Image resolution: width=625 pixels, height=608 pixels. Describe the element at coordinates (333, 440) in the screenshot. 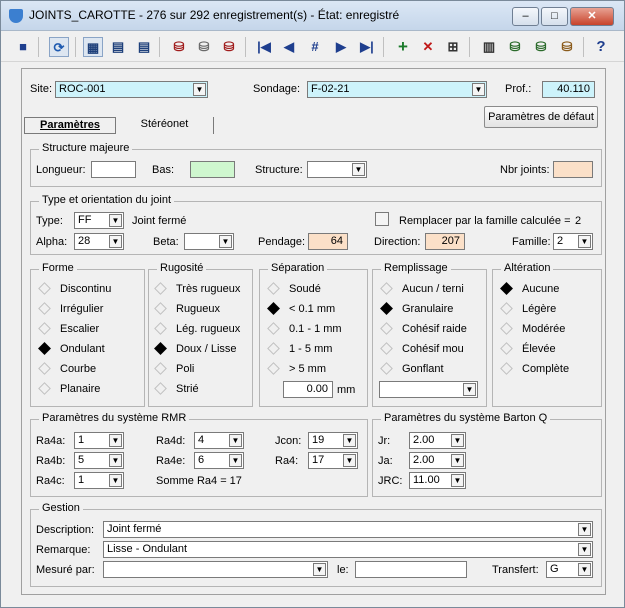

I see `jcon-select: 19 ▼` at that location.